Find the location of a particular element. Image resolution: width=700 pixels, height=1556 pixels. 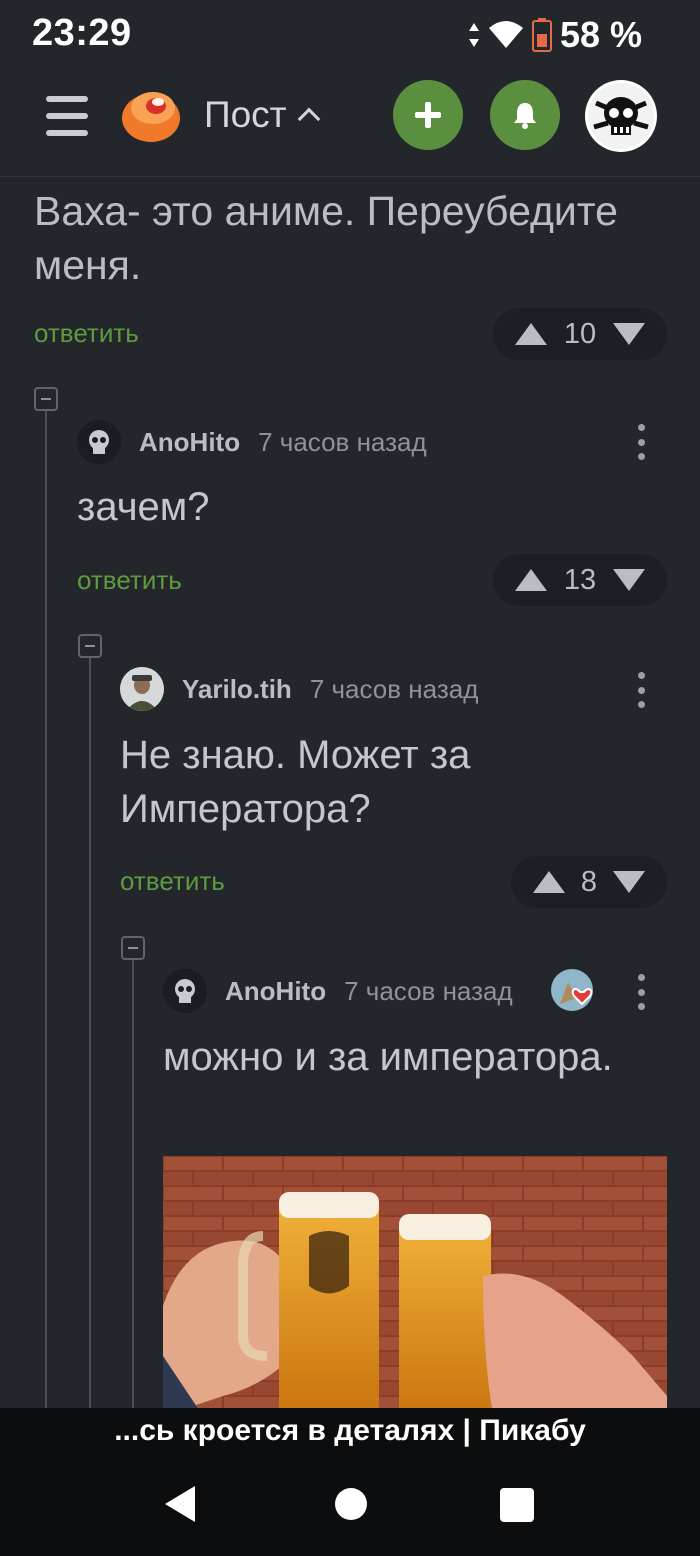

vote-control: 10 is located at coordinates (580, 334).